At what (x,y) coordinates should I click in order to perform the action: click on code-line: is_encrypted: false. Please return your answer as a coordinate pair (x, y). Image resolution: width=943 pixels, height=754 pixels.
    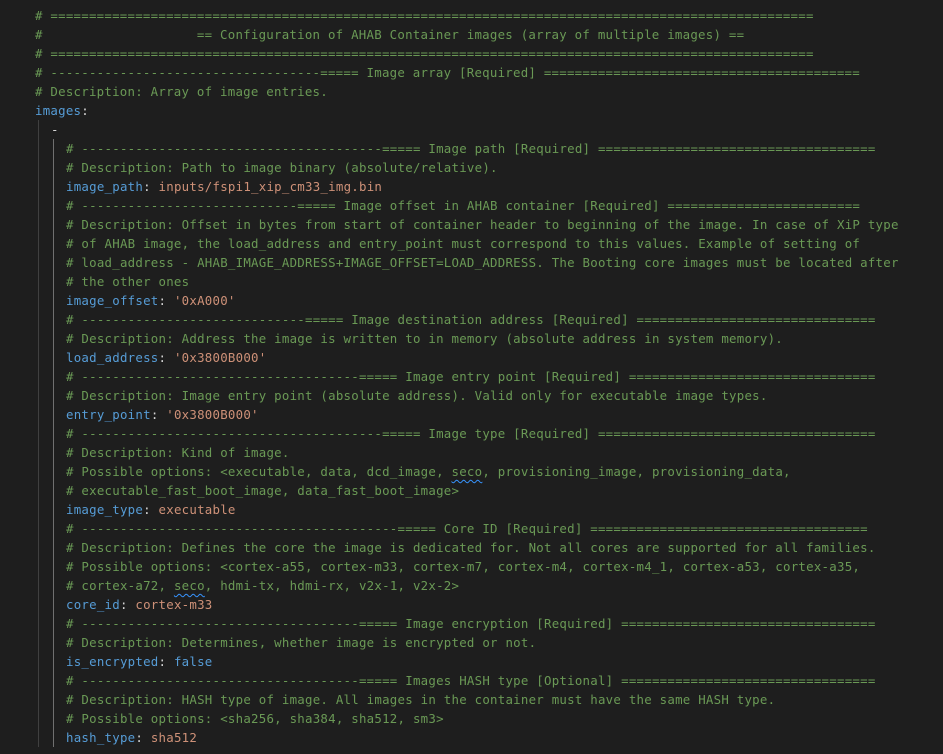
    Looking at the image, I should click on (471, 661).